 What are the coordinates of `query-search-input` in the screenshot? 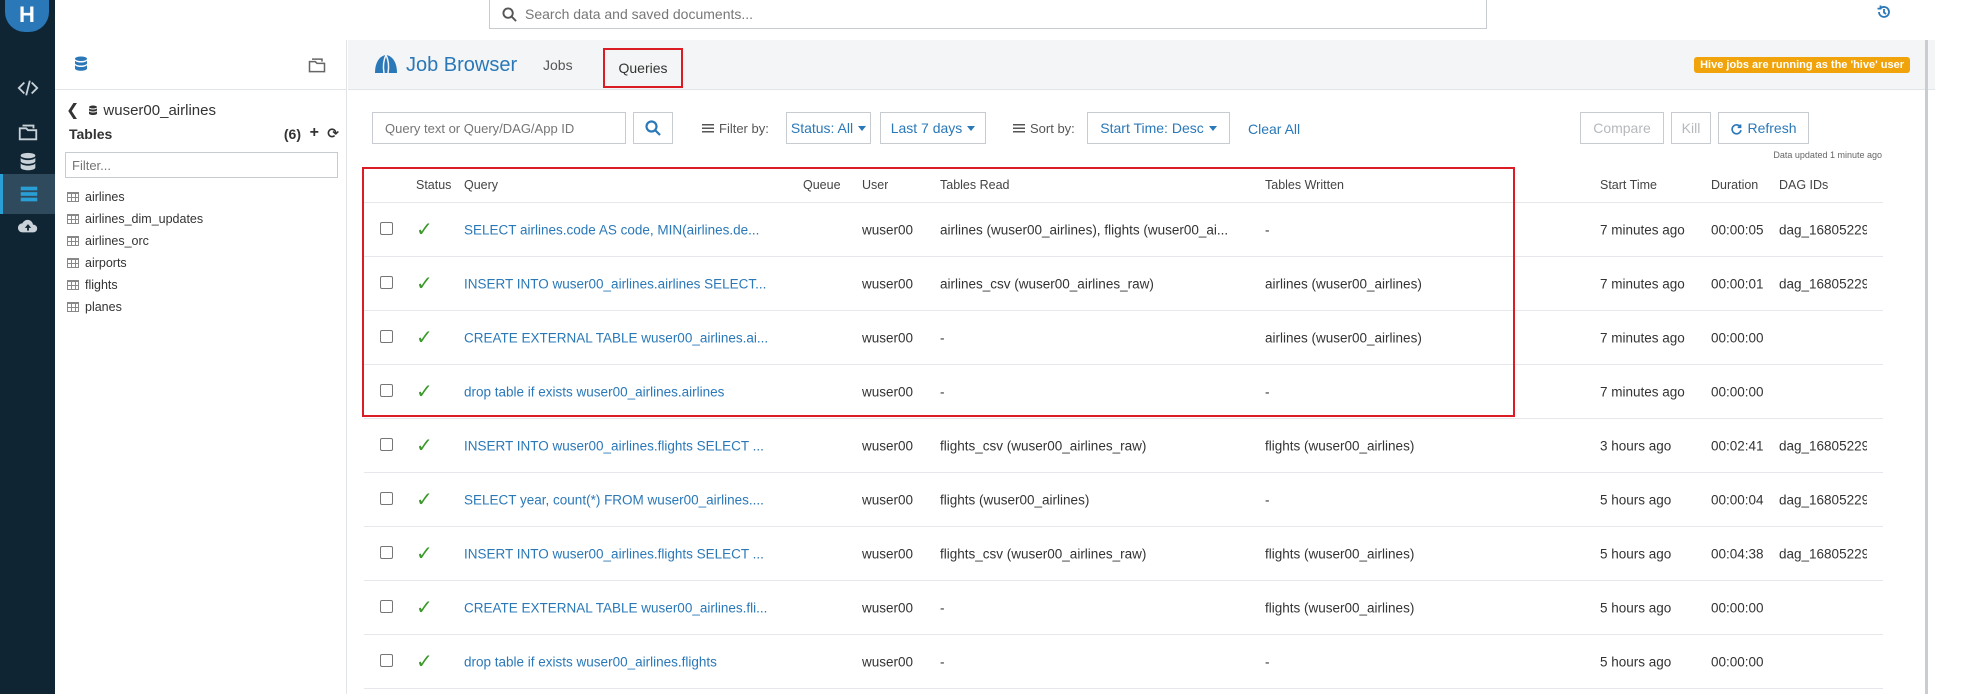 It's located at (499, 128).